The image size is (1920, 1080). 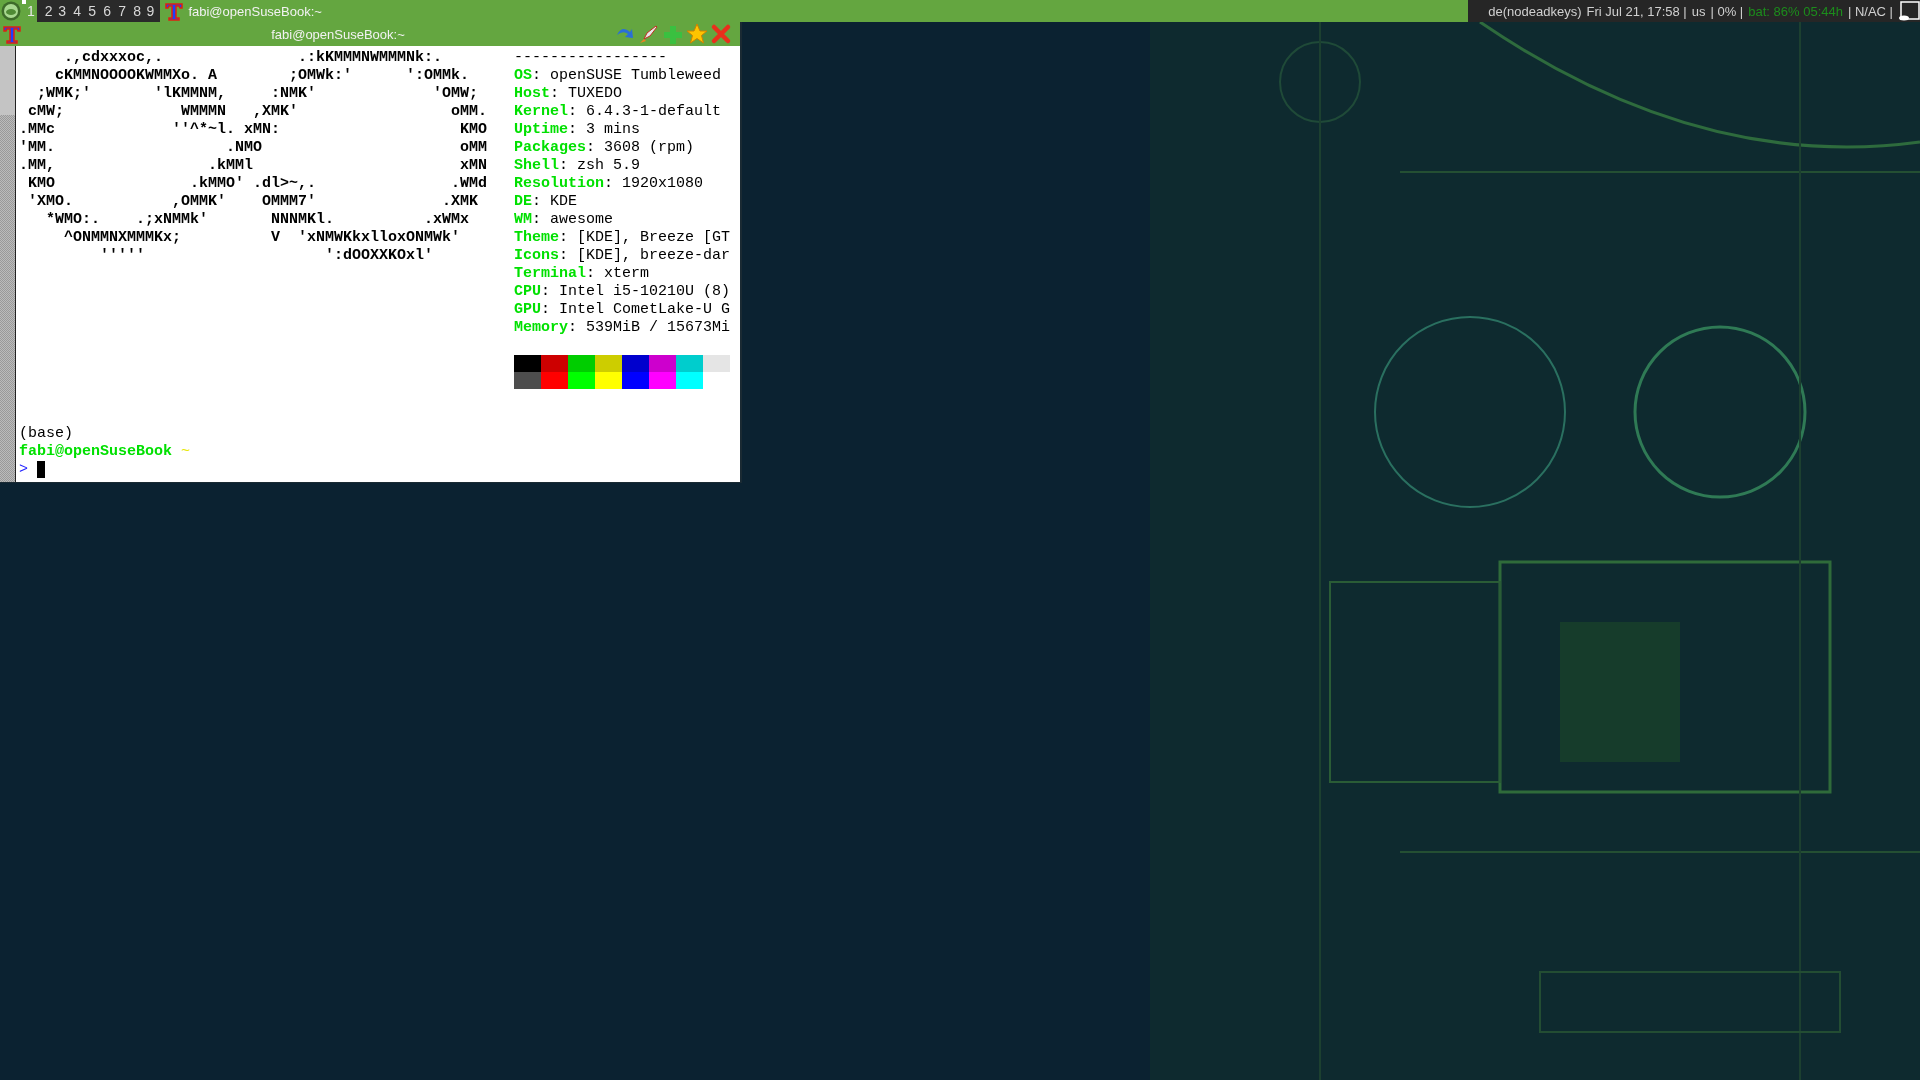 What do you see at coordinates (527, 309) in the screenshot?
I see `info-label: GPU` at bounding box center [527, 309].